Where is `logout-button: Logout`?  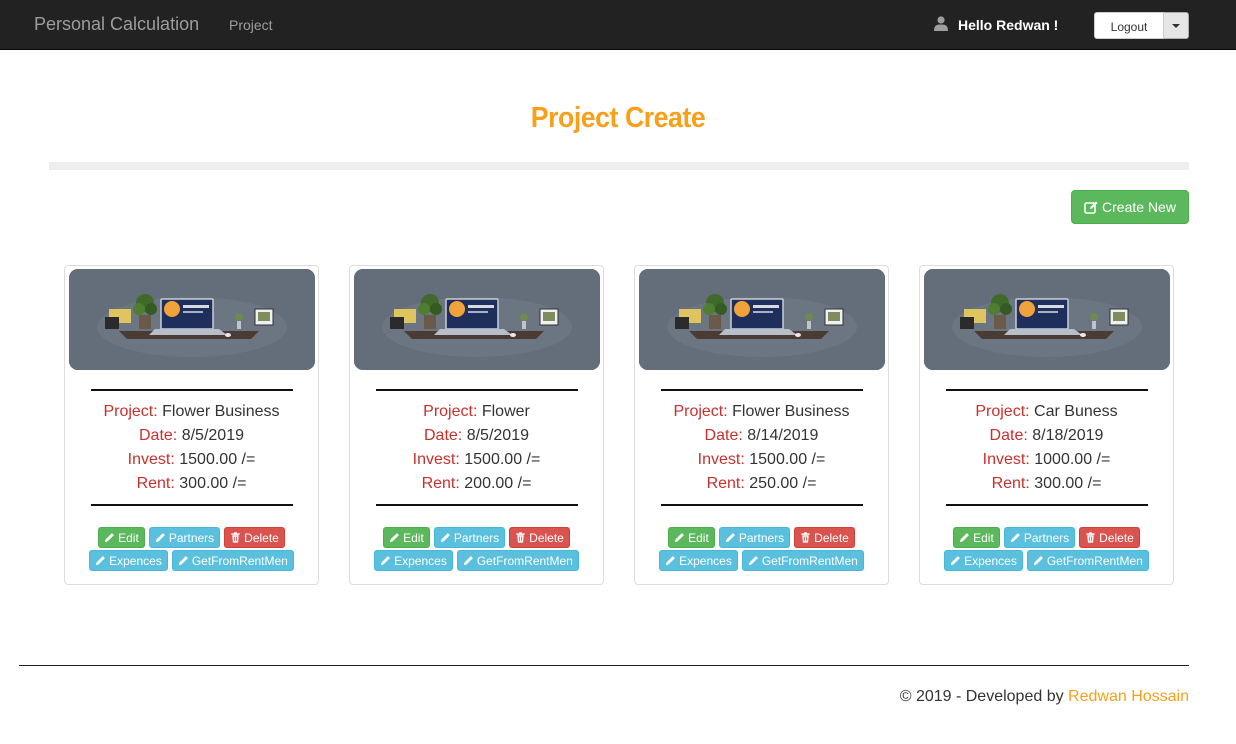 logout-button: Logout is located at coordinates (1129, 25).